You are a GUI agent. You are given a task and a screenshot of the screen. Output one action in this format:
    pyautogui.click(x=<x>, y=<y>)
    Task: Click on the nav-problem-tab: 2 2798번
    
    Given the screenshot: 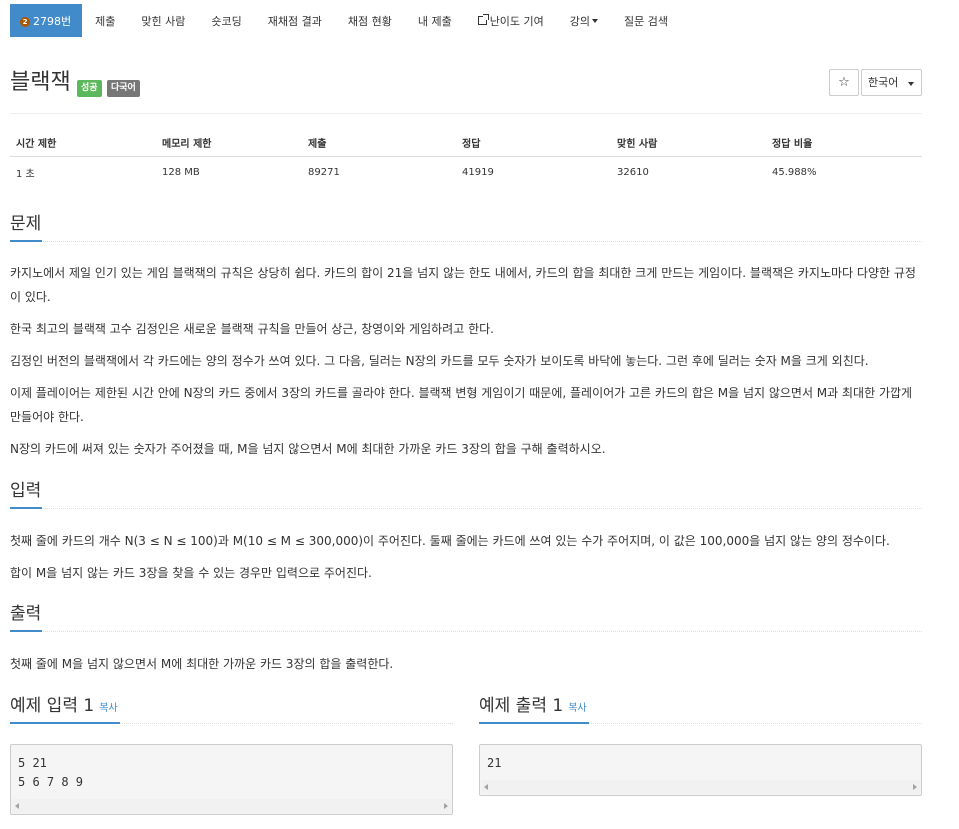 What is the action you would take?
    pyautogui.click(x=46, y=20)
    